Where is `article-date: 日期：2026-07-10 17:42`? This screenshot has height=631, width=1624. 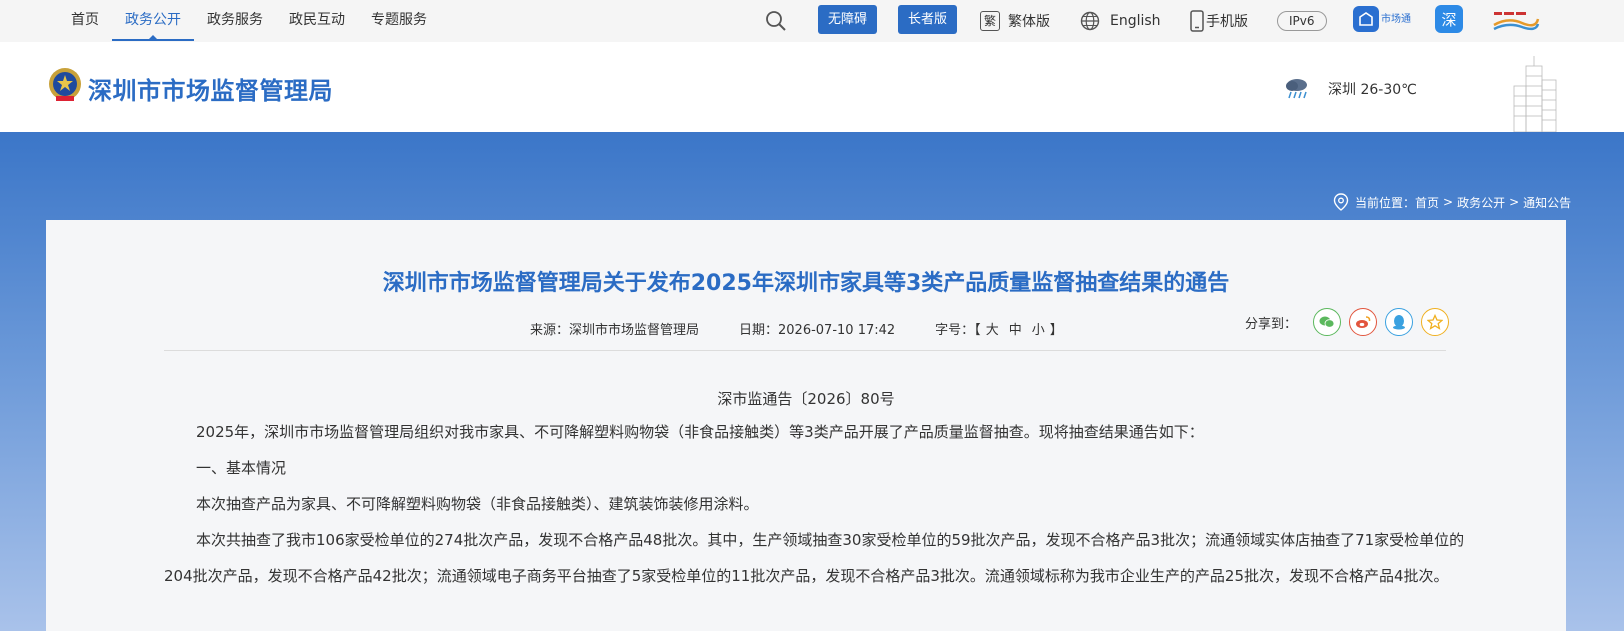 article-date: 日期：2026-07-10 17:42 is located at coordinates (817, 330).